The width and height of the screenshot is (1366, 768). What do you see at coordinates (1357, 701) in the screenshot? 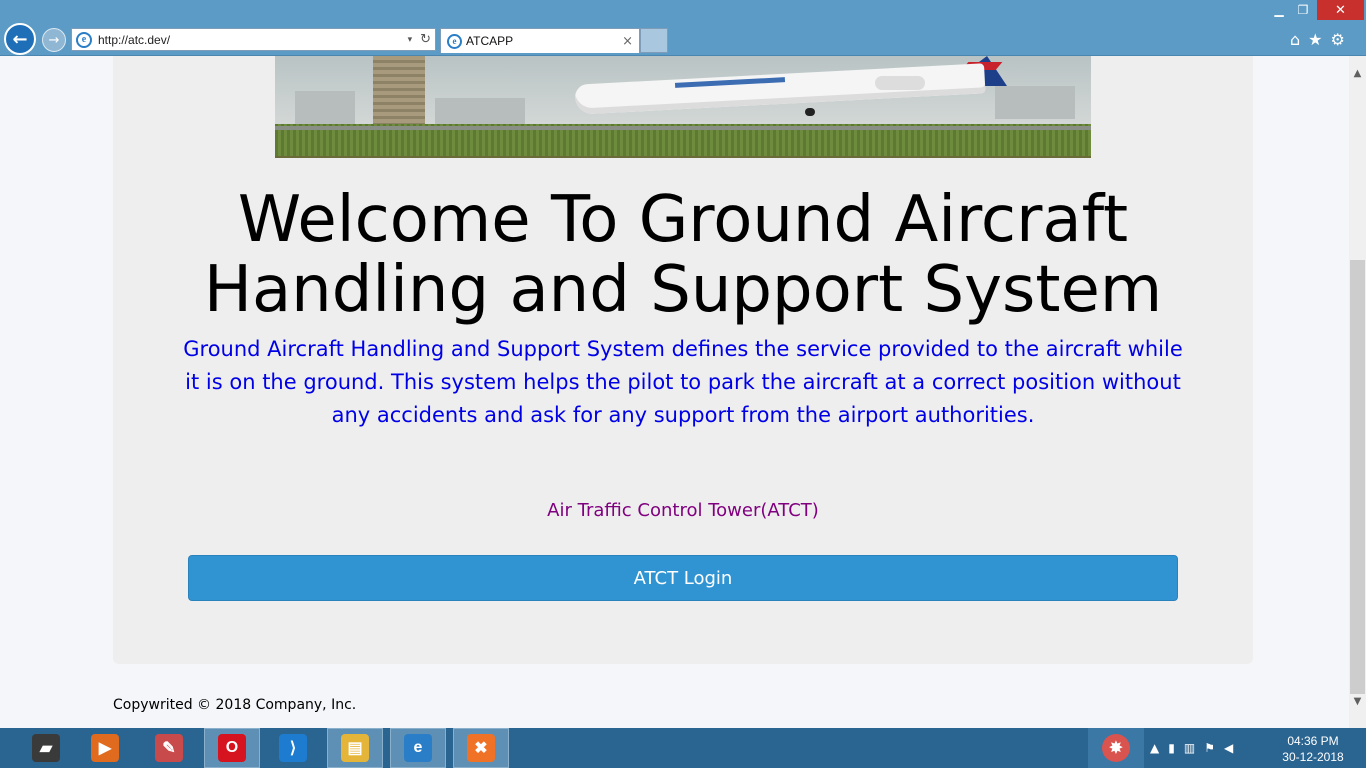
I see `scroll-down-icon: ▼` at bounding box center [1357, 701].